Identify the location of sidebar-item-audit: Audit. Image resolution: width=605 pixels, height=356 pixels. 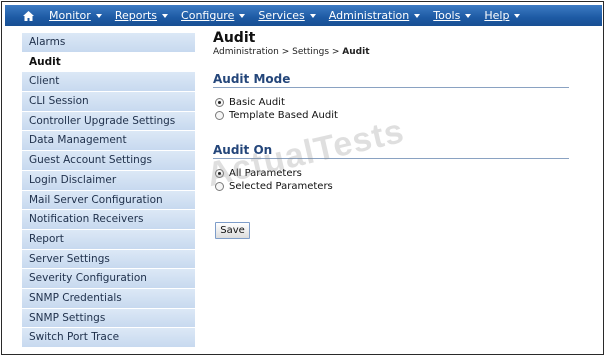
(108, 62).